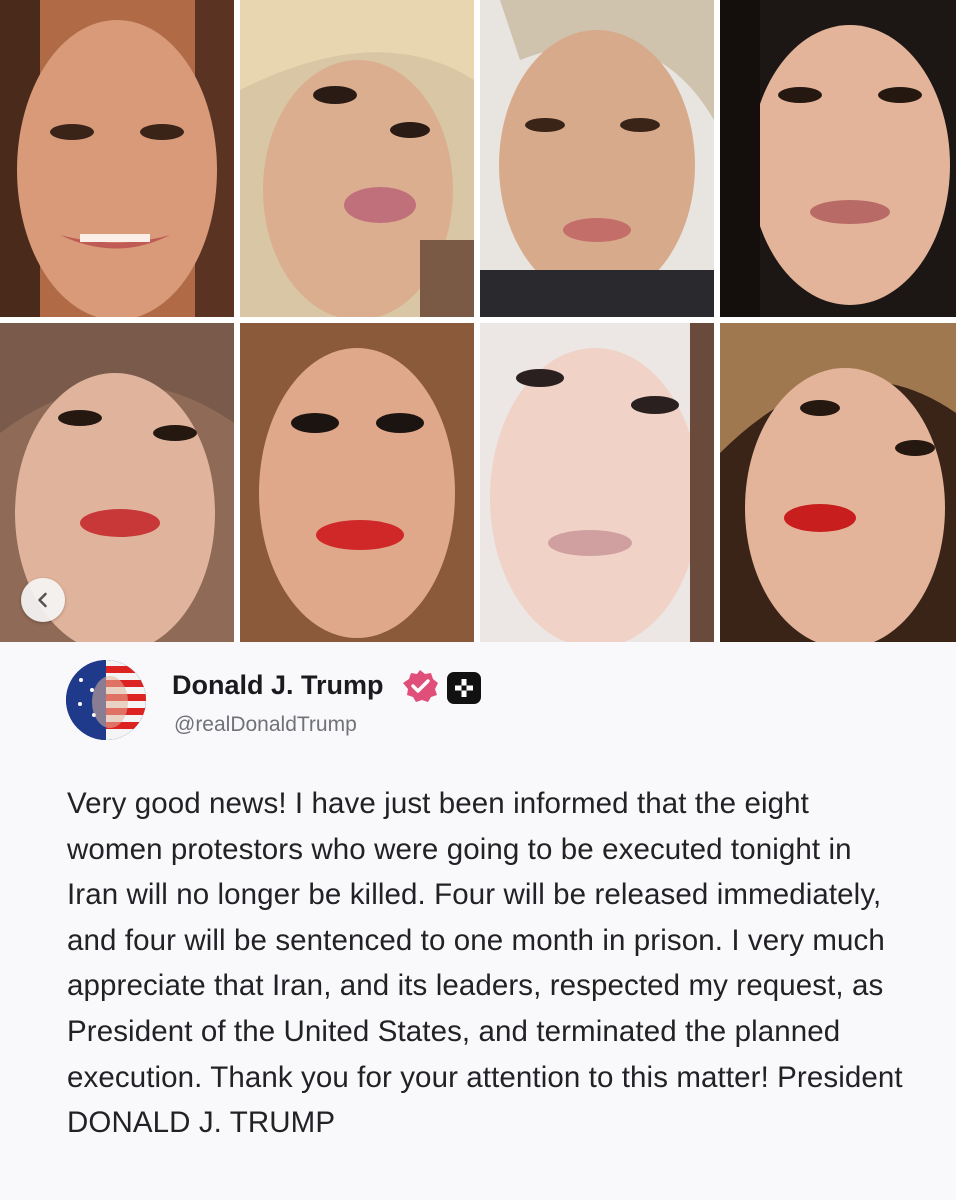  What do you see at coordinates (464, 688) in the screenshot?
I see `plus-badge-icon` at bounding box center [464, 688].